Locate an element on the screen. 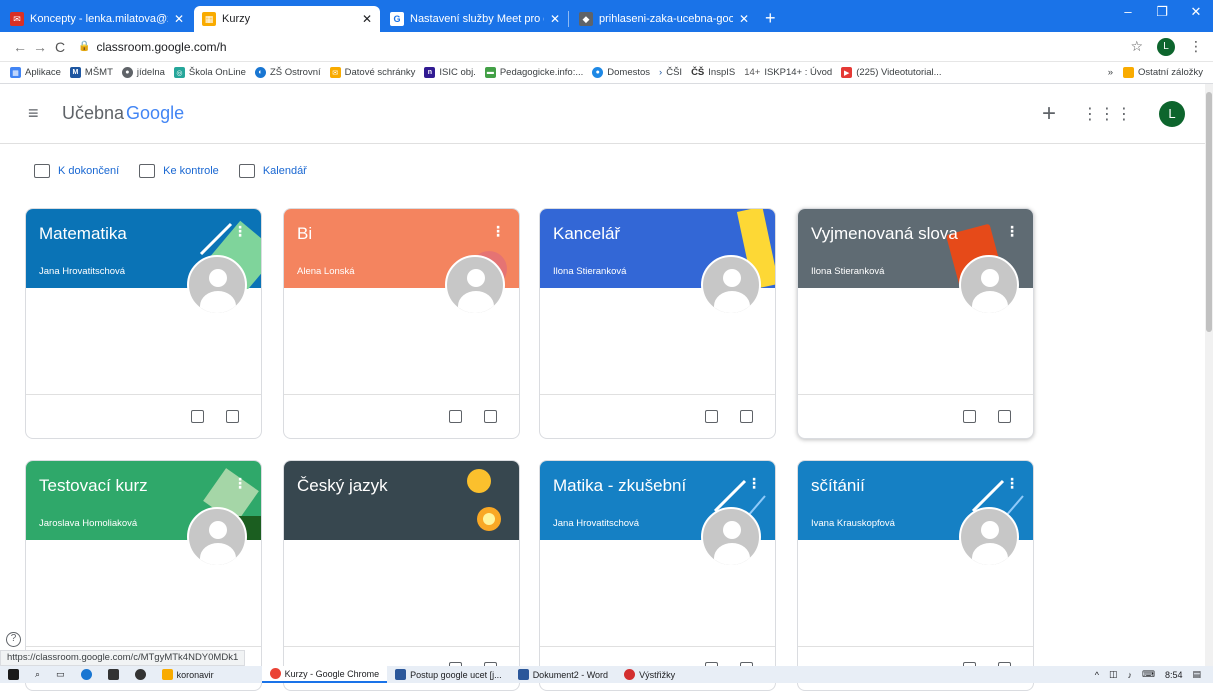  classroom-logo: Učebna Google is located at coordinates (123, 113).